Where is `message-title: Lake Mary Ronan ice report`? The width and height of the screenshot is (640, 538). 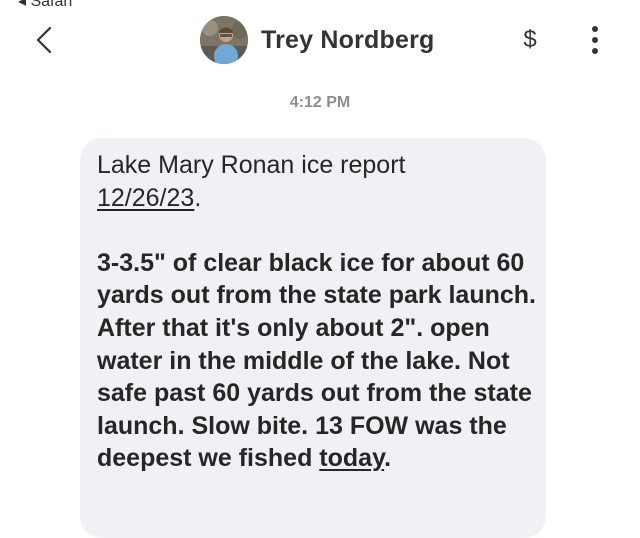
message-title: Lake Mary Ronan ice report is located at coordinates (251, 165).